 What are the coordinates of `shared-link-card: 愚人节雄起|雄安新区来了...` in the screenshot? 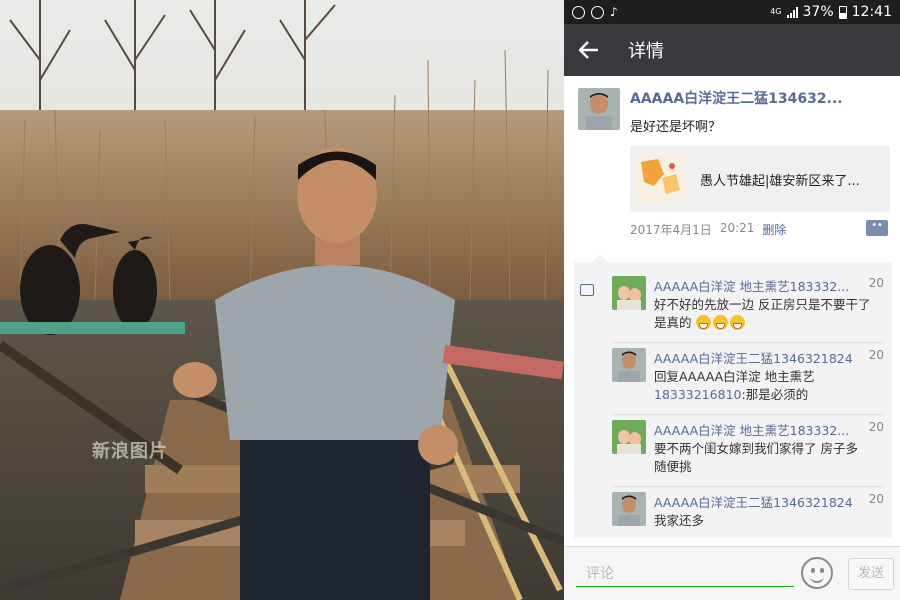 It's located at (760, 179).